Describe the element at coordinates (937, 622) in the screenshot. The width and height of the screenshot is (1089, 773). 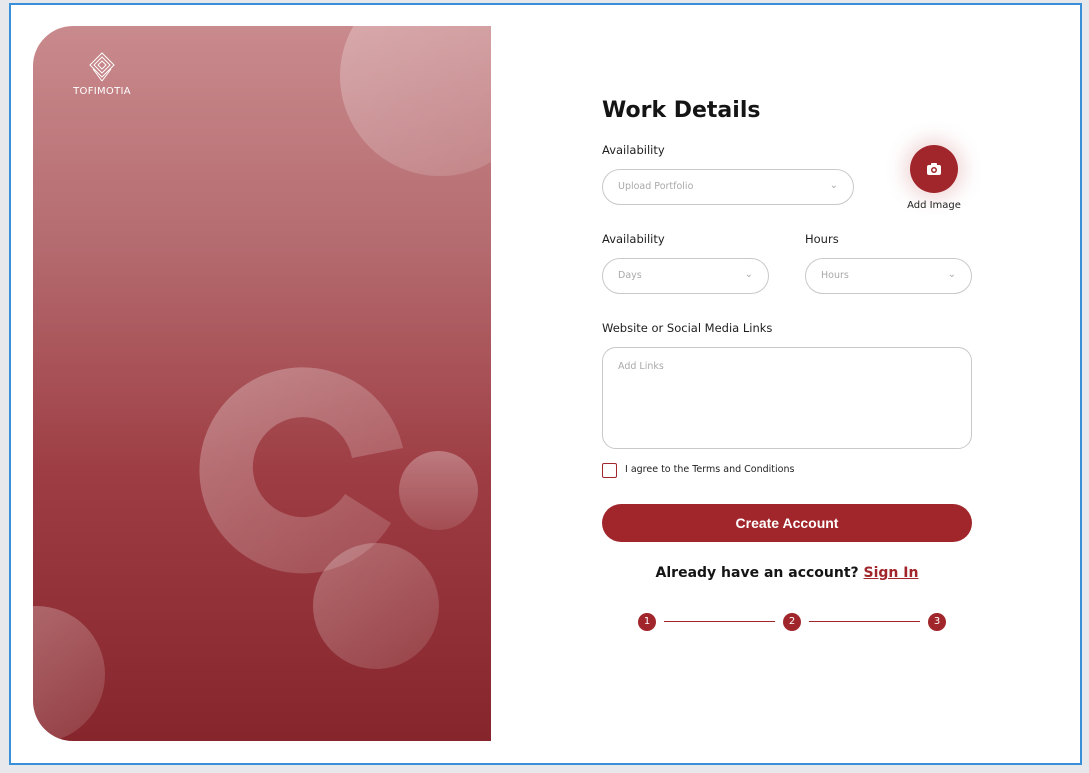
I see `step-3: 3` at that location.